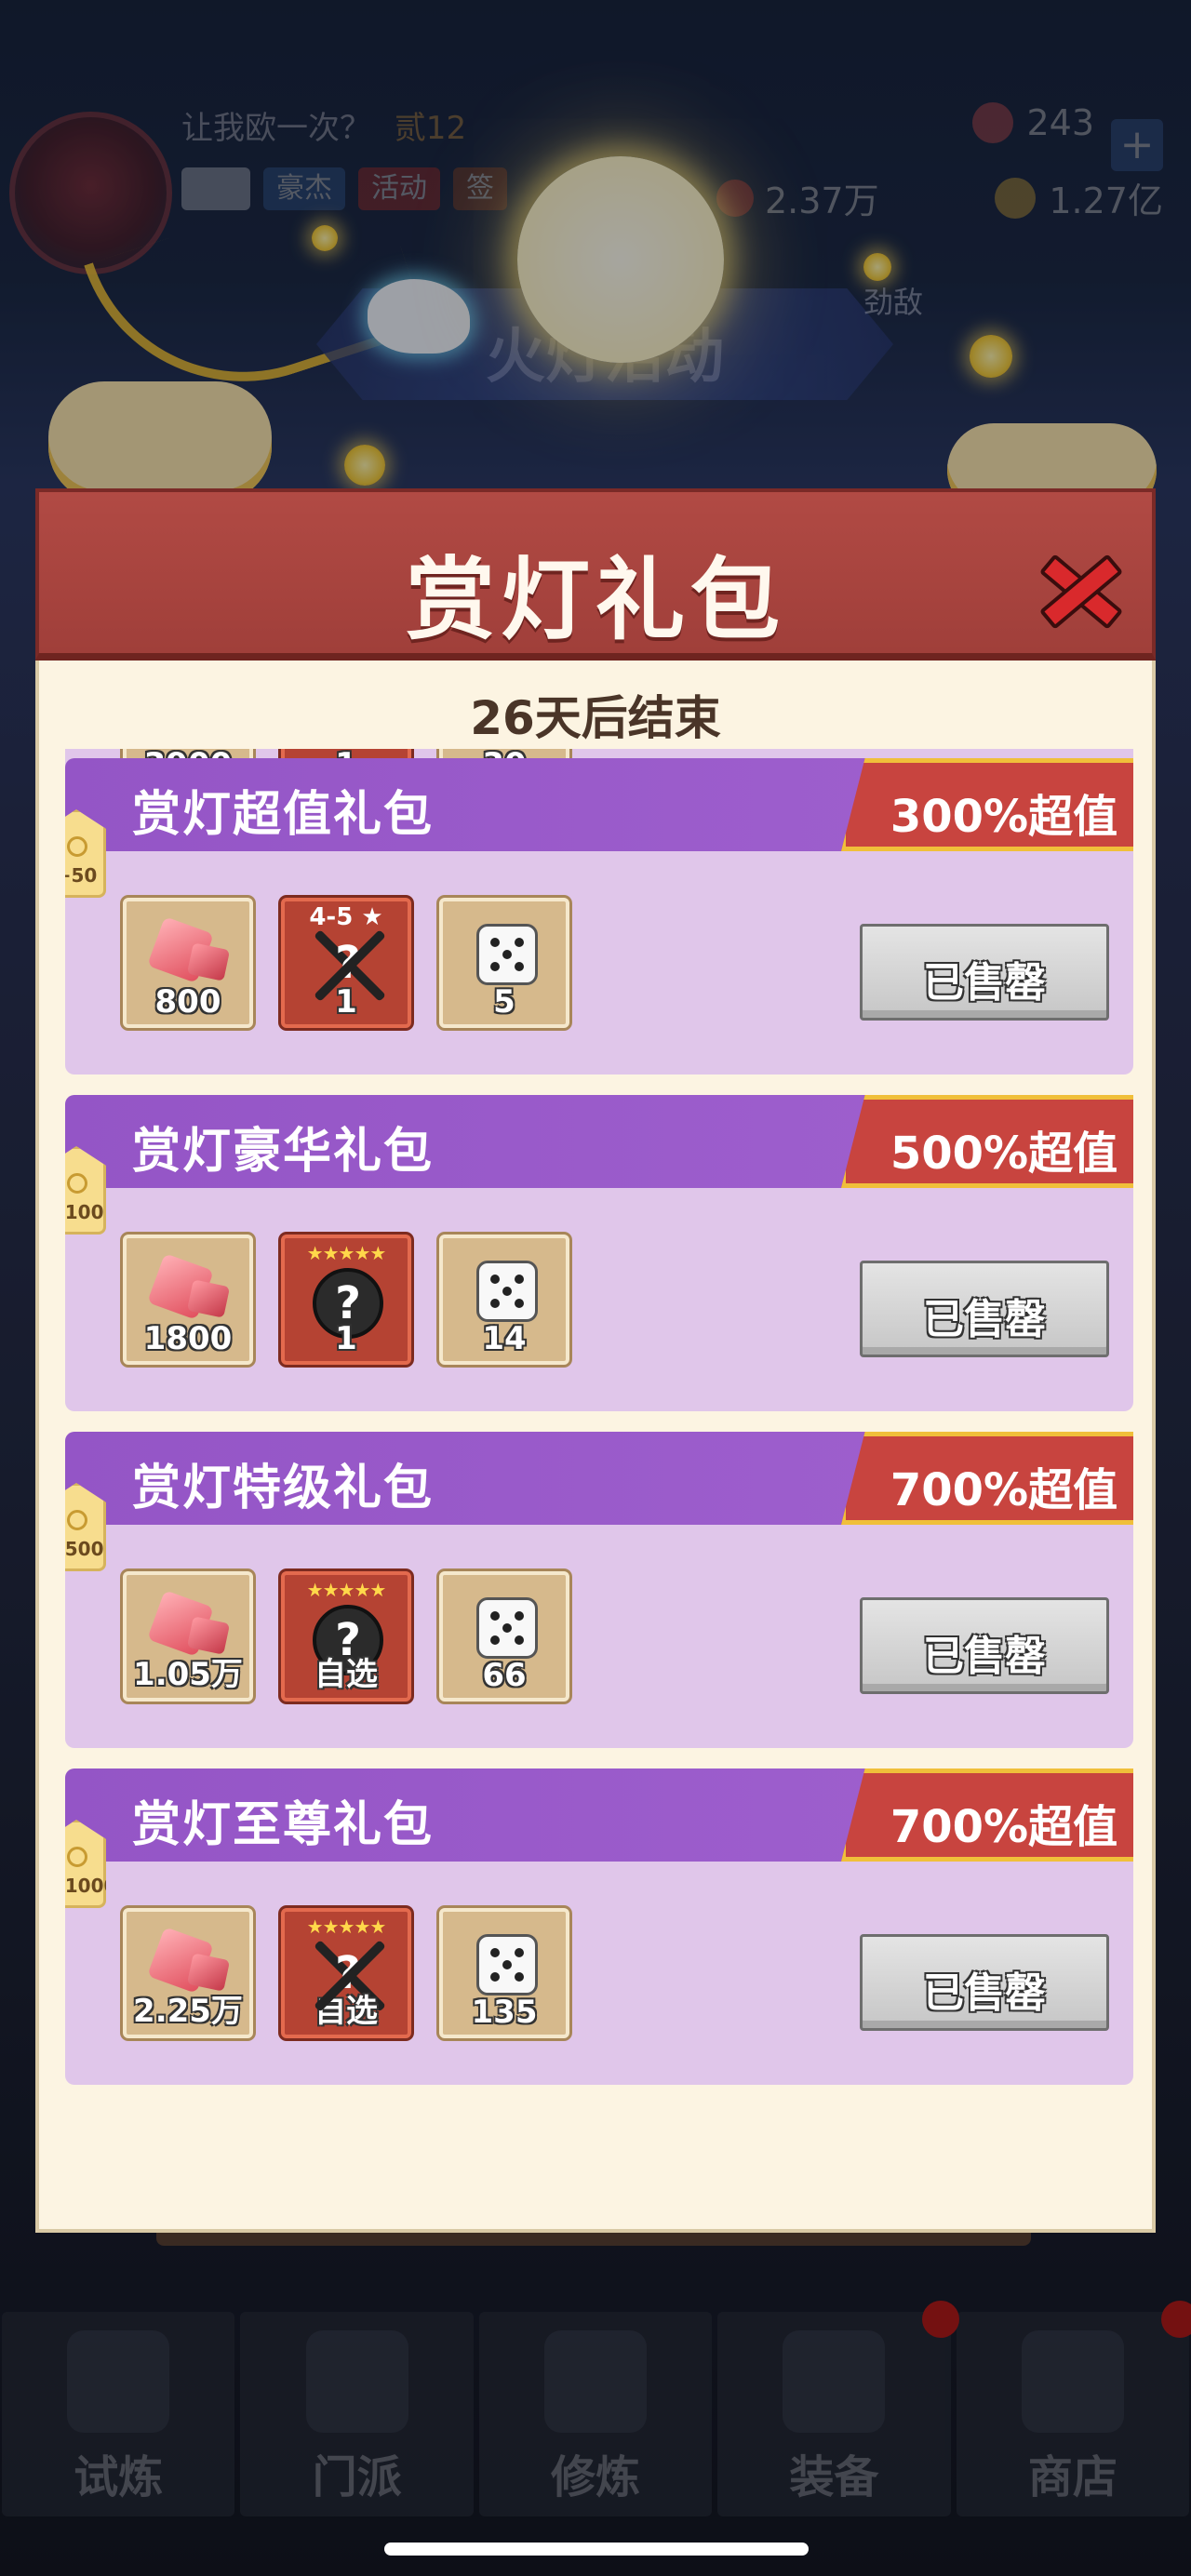 The height and width of the screenshot is (2576, 1191). What do you see at coordinates (1004, 1154) in the screenshot?
I see `value-text: 500%超值` at bounding box center [1004, 1154].